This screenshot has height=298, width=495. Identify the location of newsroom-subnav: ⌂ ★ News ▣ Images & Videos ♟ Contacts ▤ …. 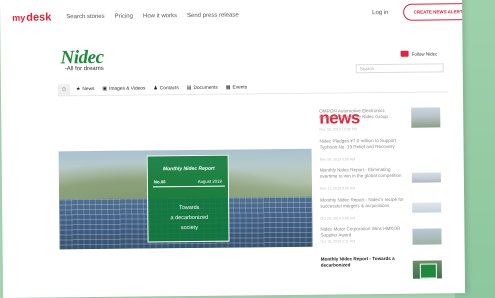
(252, 88).